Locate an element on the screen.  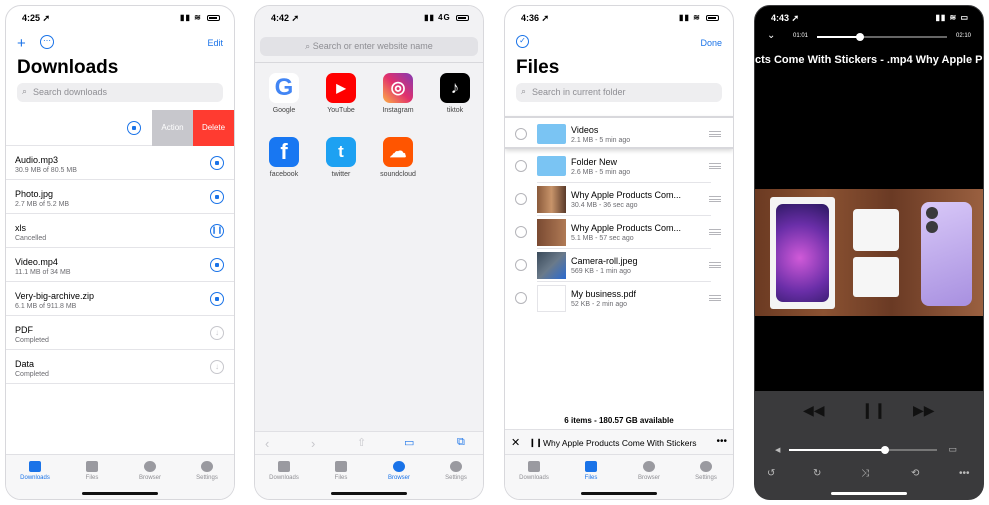
favorite-soundcloud: ☁ soundcloud is located at coordinates (398, 157).